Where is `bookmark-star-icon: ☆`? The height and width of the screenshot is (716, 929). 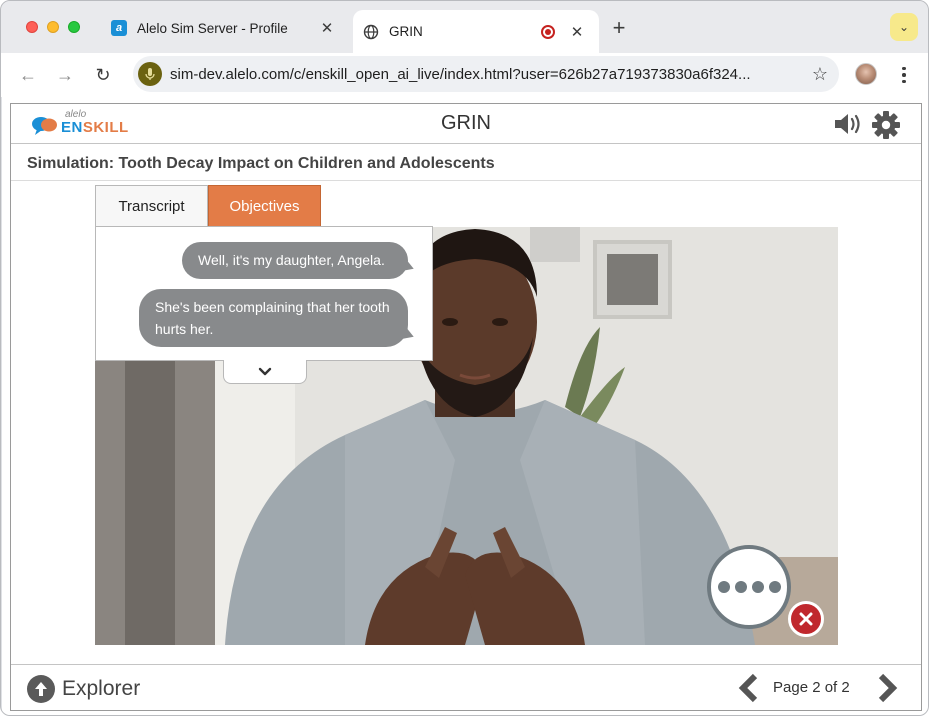
bookmark-star-icon: ☆ is located at coordinates (820, 74).